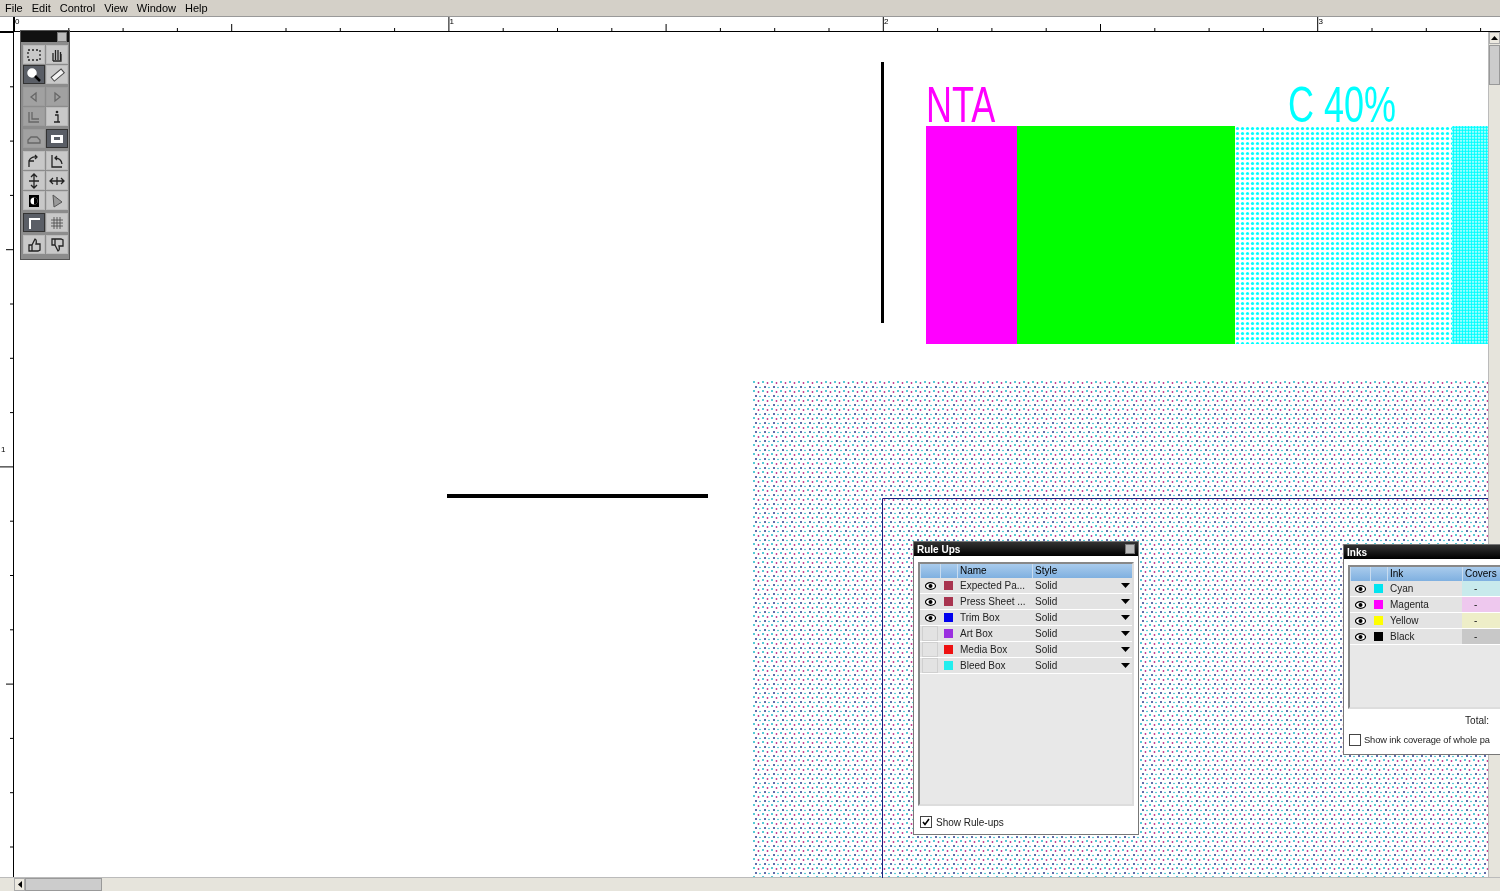  What do you see at coordinates (886, 22) in the screenshot?
I see `ruler-label: 2` at bounding box center [886, 22].